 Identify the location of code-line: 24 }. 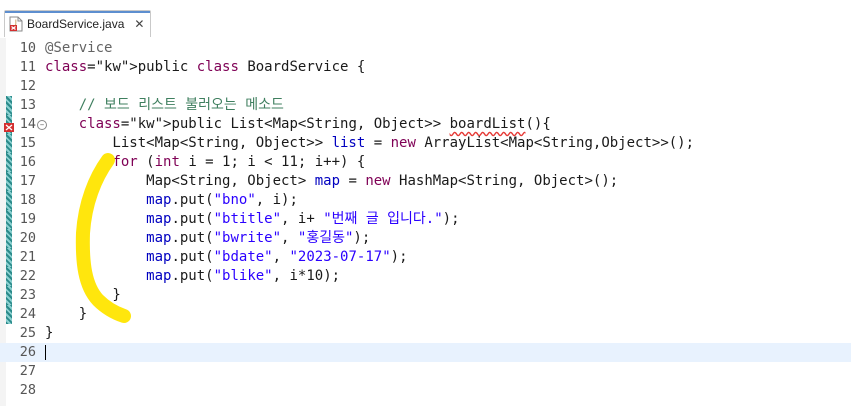
(425, 314).